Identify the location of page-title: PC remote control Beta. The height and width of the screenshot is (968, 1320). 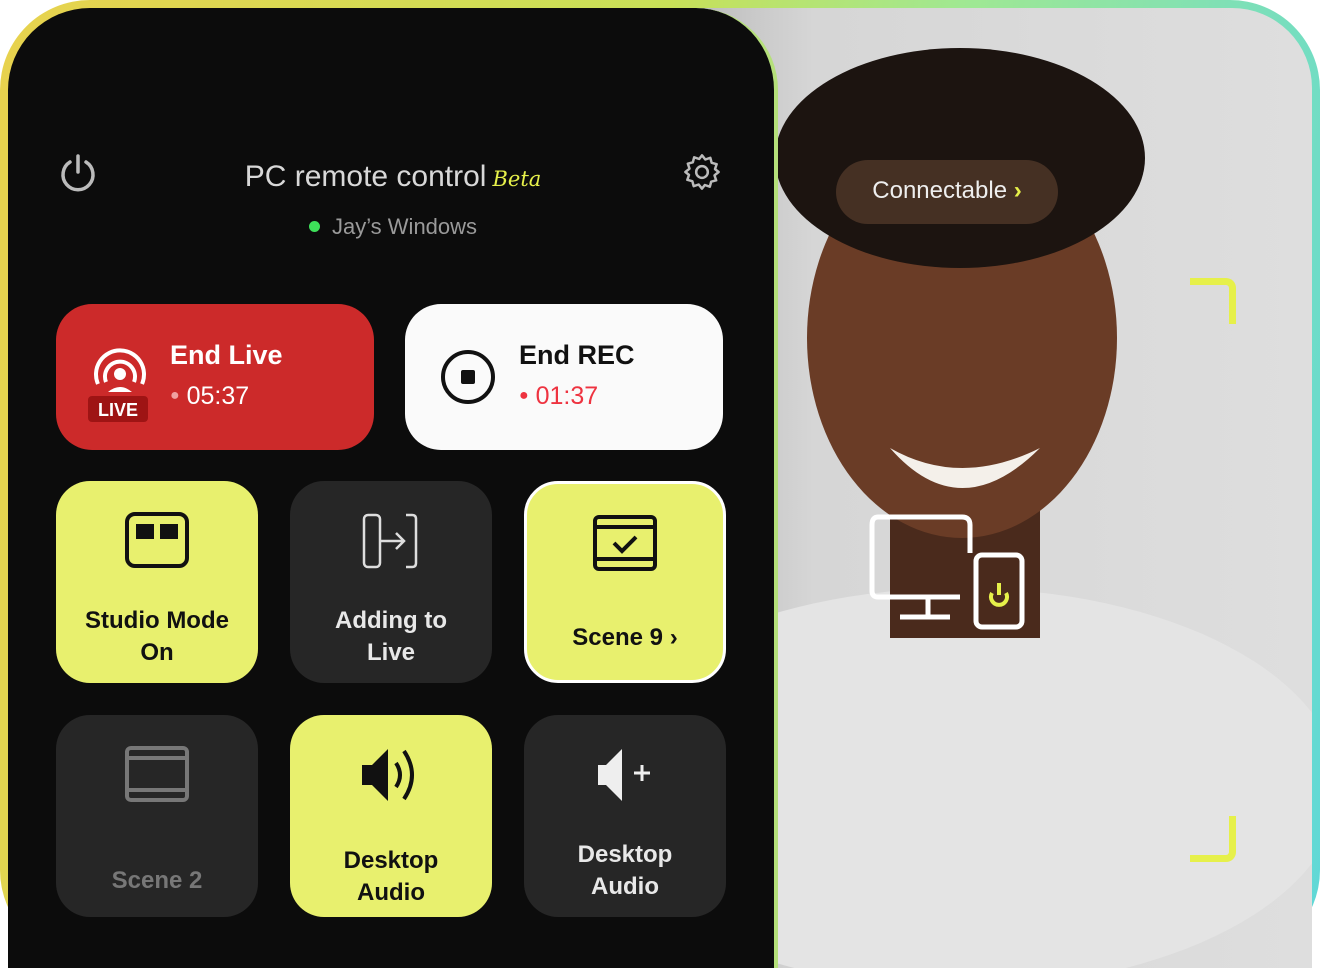
(393, 176).